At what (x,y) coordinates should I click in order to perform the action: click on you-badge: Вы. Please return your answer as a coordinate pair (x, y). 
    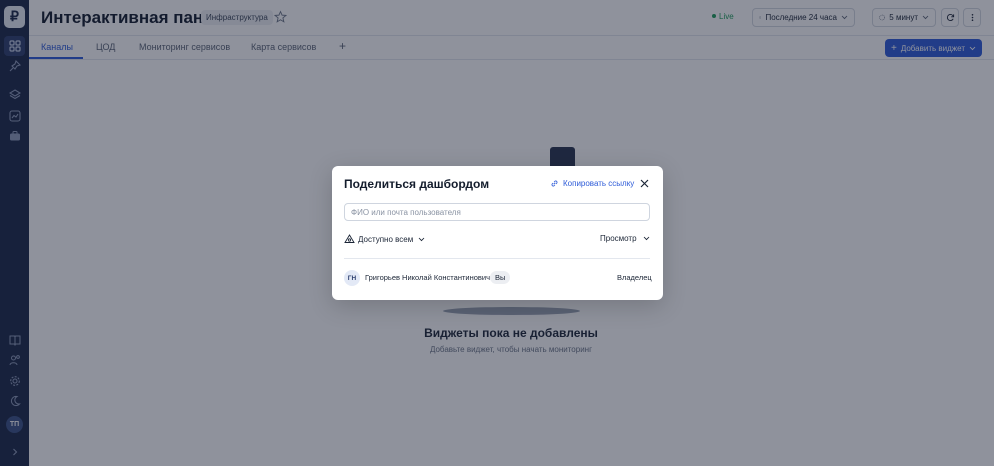
    Looking at the image, I should click on (500, 277).